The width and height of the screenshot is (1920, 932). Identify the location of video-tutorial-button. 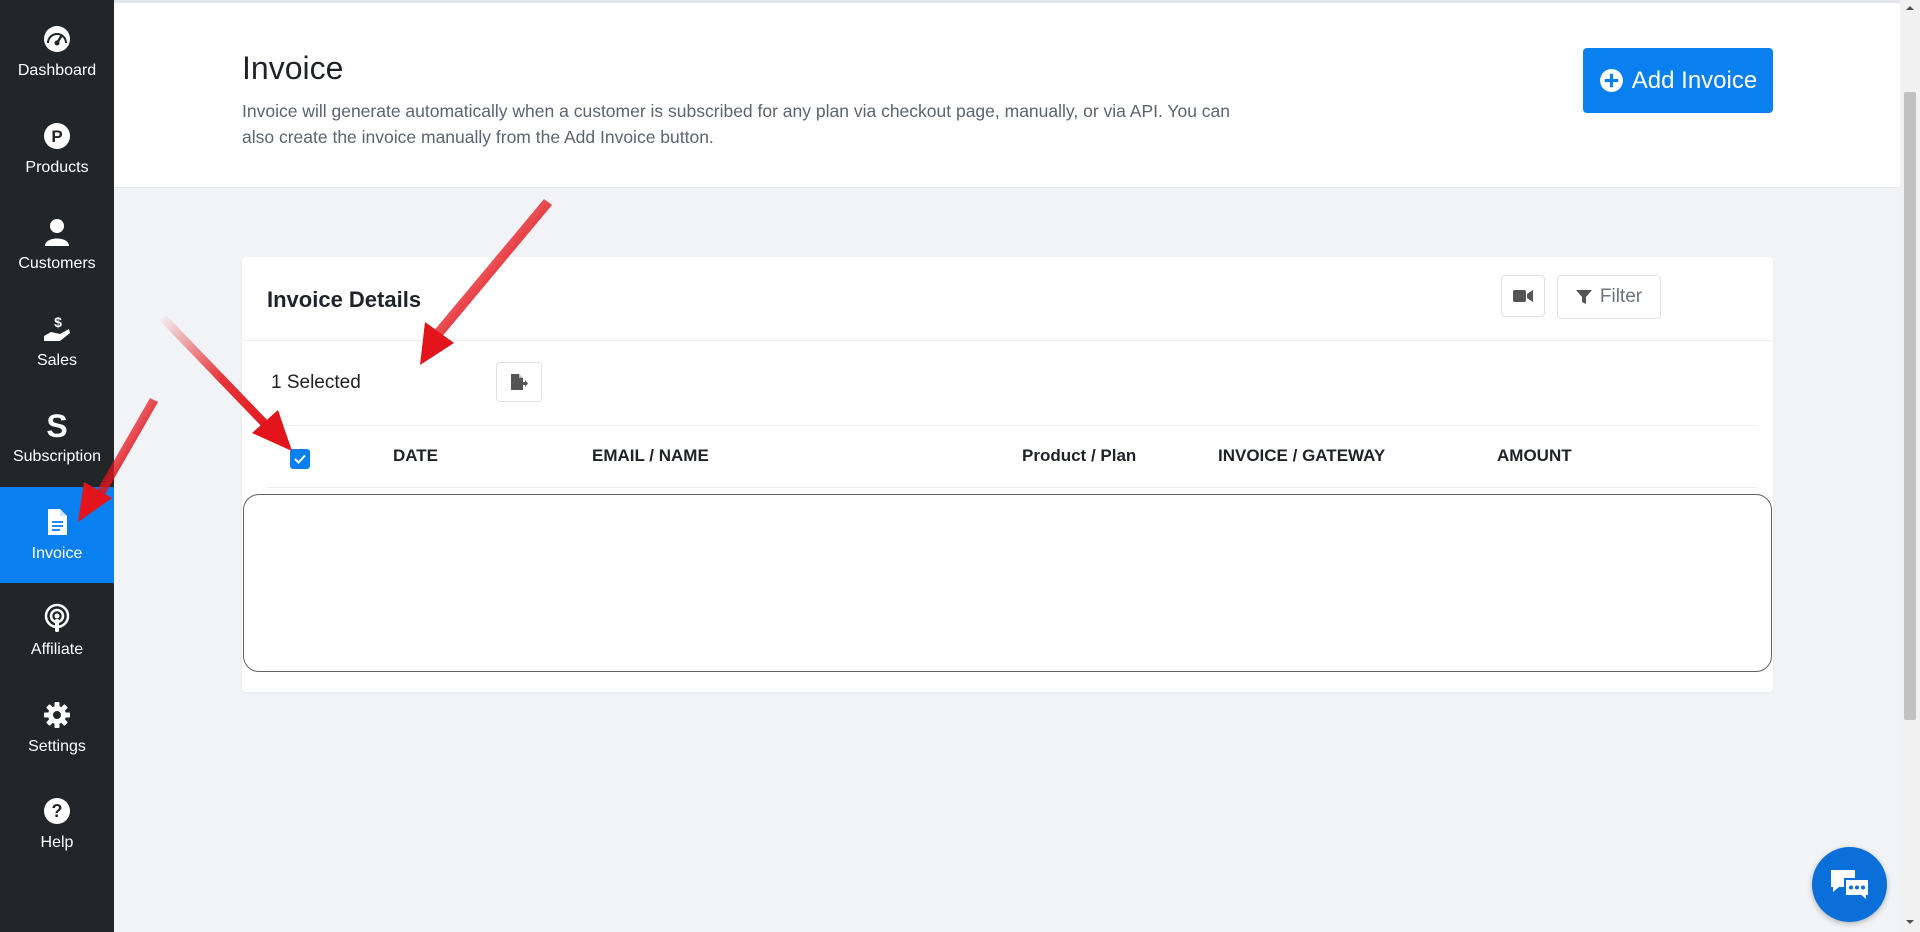
(1523, 296).